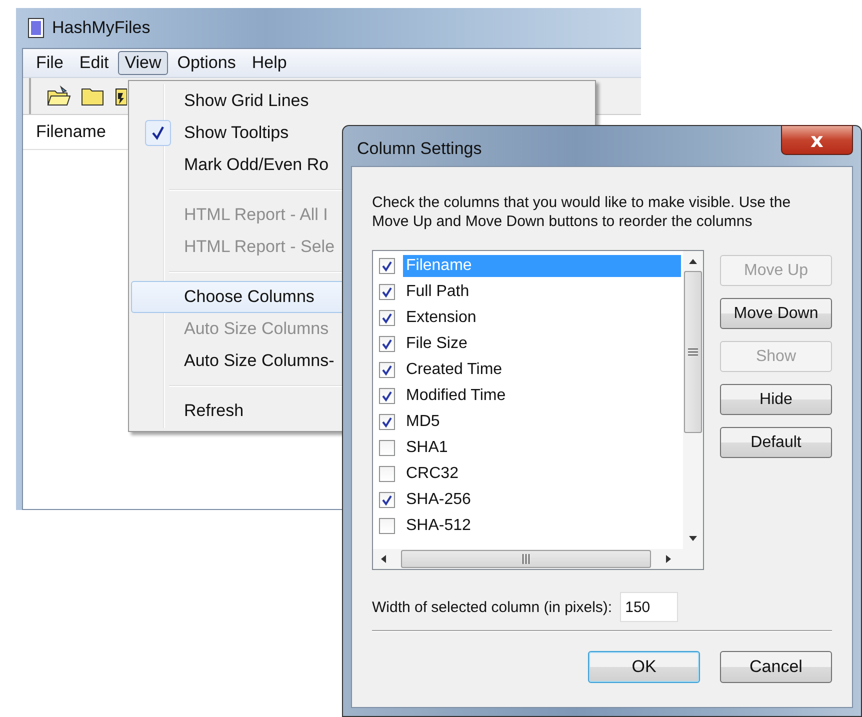 This screenshot has width=862, height=717. I want to click on width-label: Width of selected column (in pixels):, so click(492, 607).